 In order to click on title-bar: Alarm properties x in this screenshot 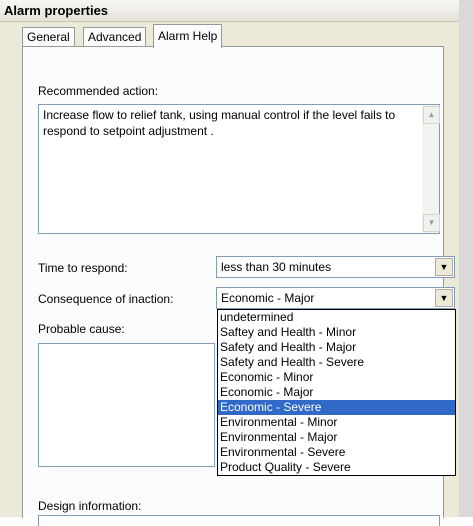, I will do `click(236, 11)`.